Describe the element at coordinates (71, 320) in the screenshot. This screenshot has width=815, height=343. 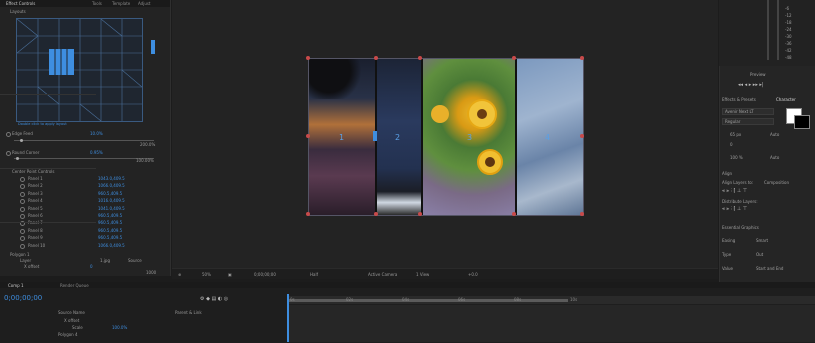
I see `tl-row-x-offset: X offset` at that location.